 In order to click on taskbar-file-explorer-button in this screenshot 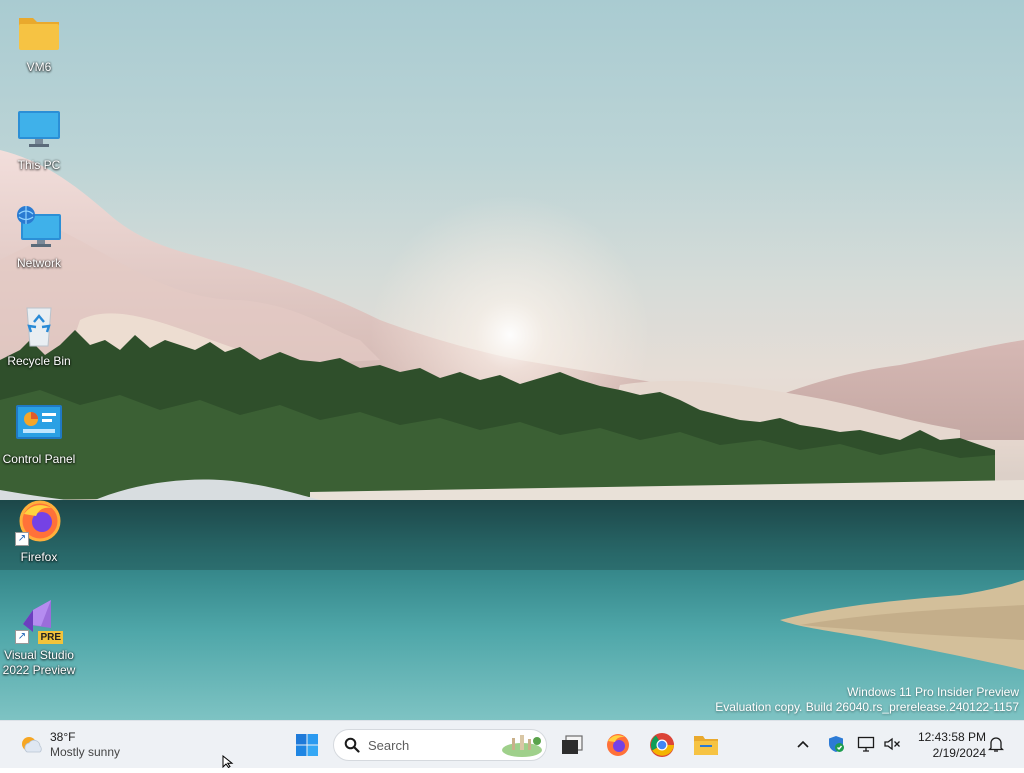, I will do `click(706, 745)`.